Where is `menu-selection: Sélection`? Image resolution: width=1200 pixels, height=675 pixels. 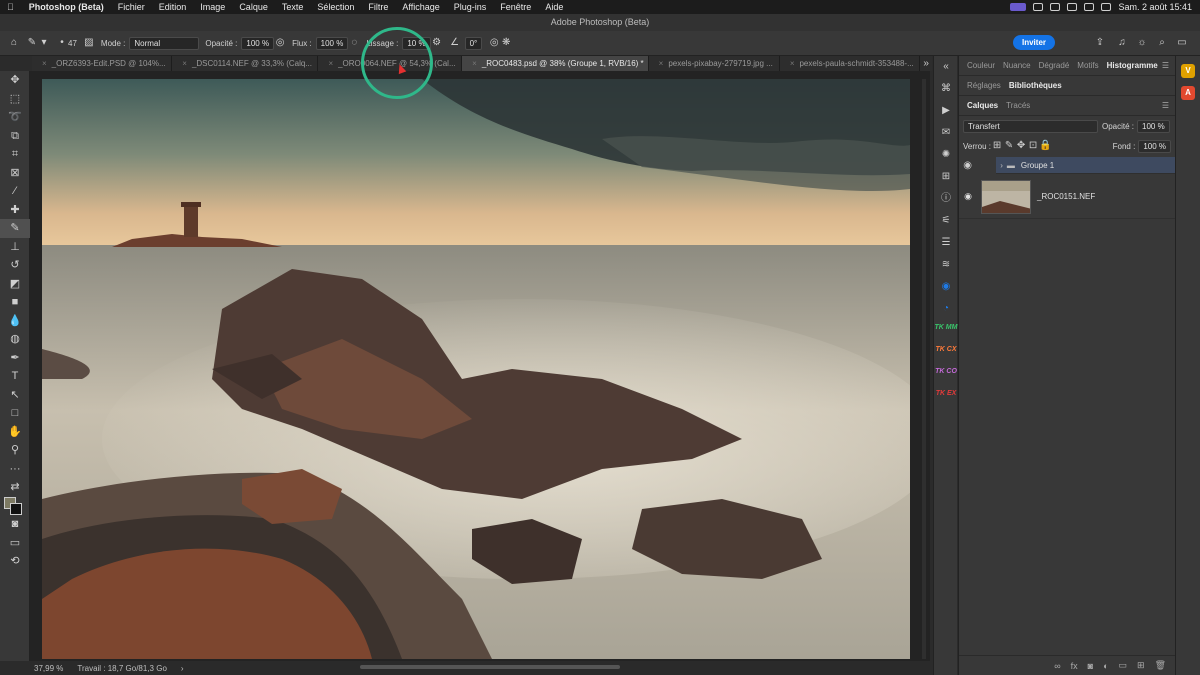
menu-selection: Sélection is located at coordinates (335, 7).